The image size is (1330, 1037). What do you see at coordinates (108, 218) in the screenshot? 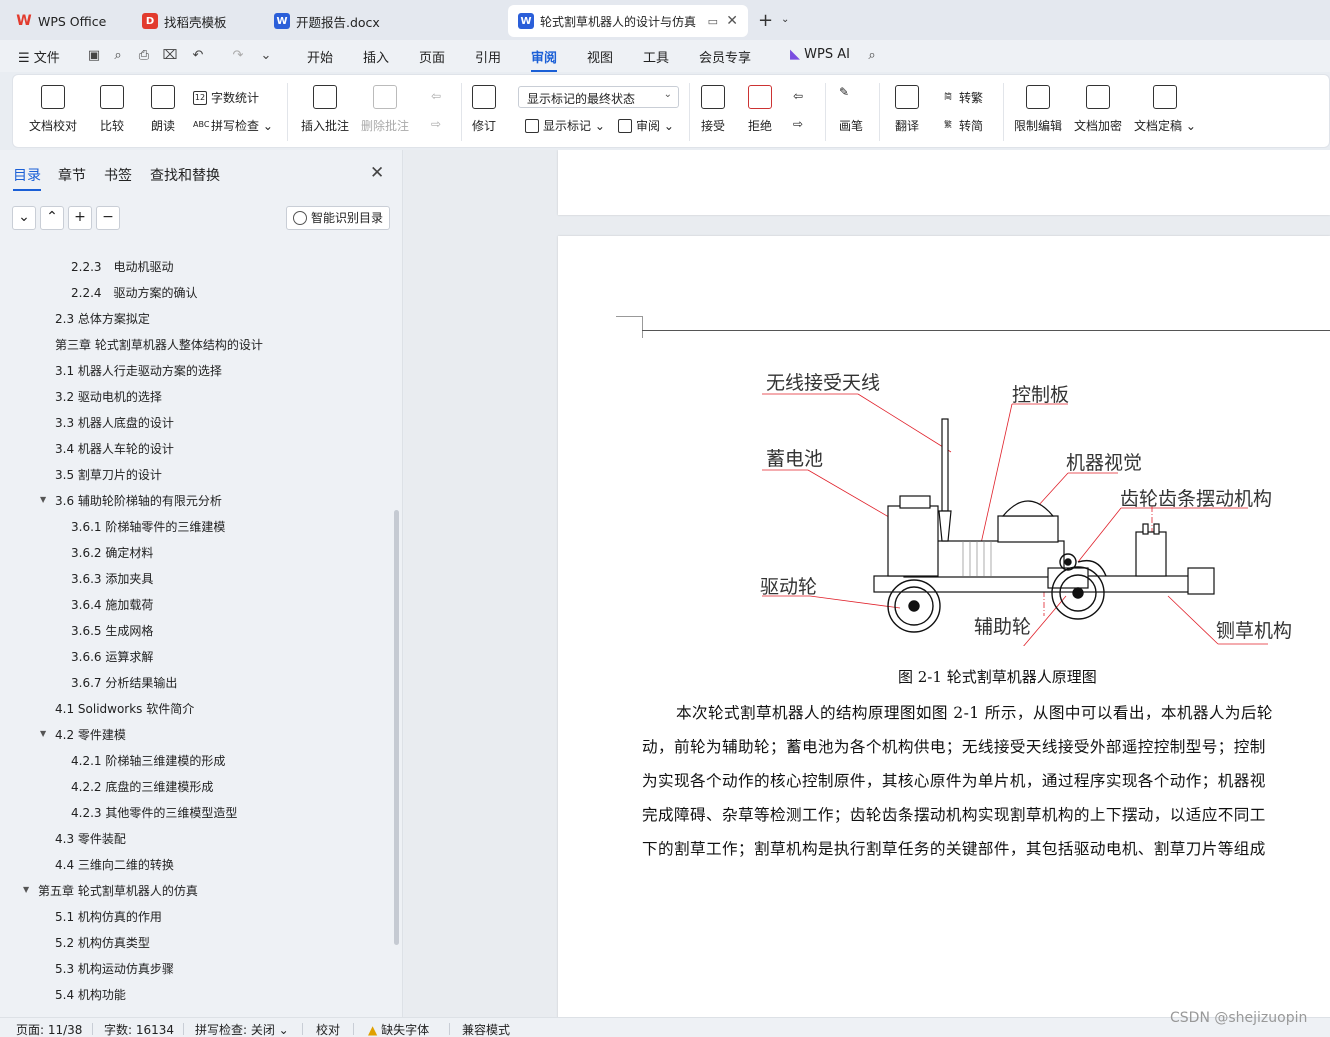
I see `remove-heading-button: −` at bounding box center [108, 218].